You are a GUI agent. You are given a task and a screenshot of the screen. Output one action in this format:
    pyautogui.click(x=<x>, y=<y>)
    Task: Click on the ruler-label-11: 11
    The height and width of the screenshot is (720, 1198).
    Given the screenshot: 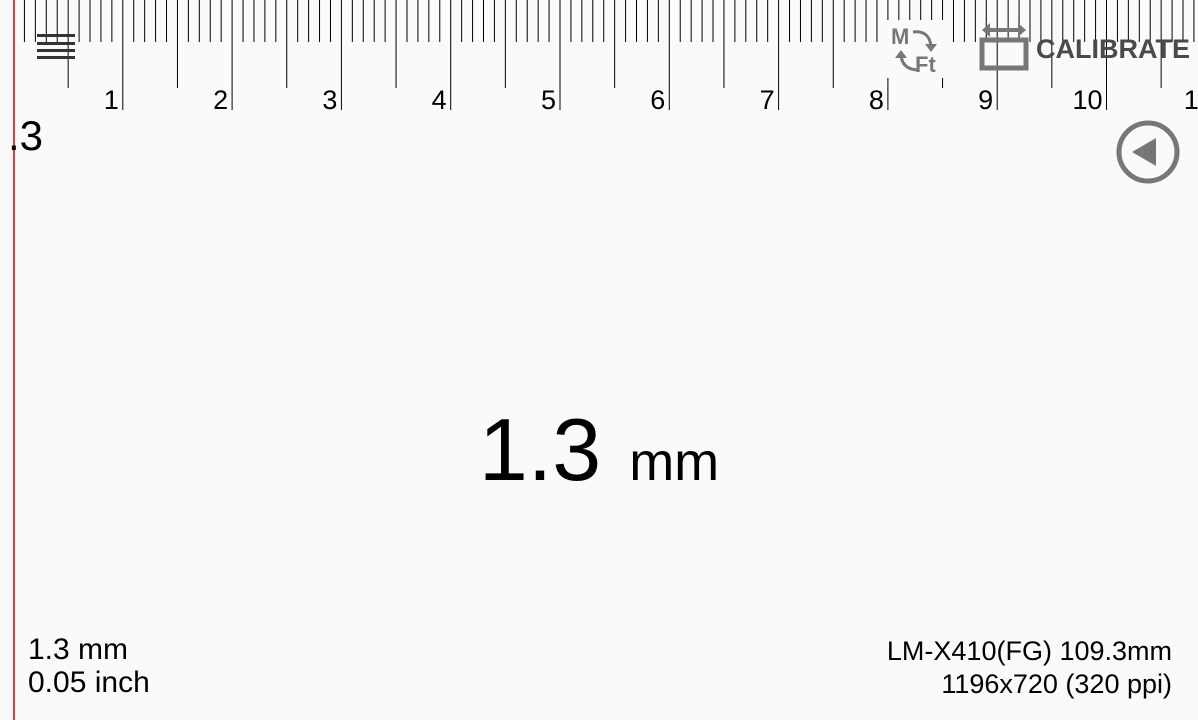 What is the action you would take?
    pyautogui.click(x=1191, y=100)
    